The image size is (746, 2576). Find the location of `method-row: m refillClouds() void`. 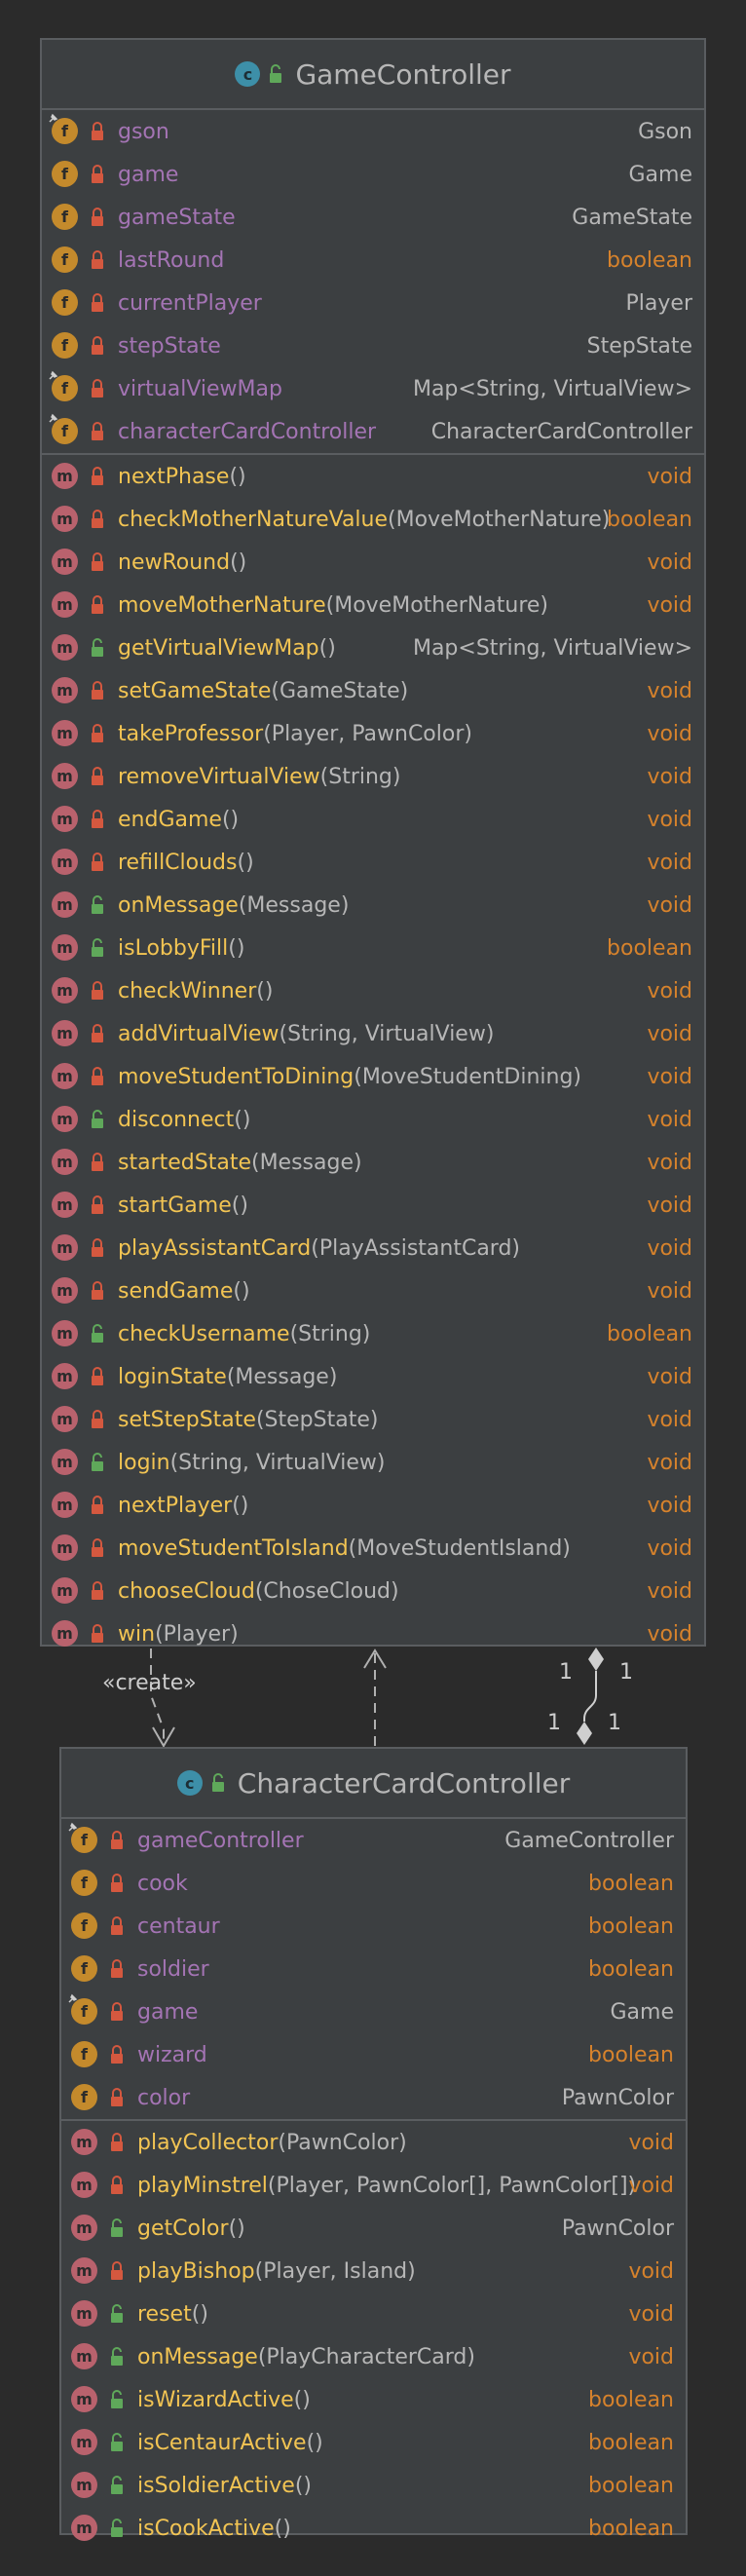

method-row: m refillClouds() void is located at coordinates (373, 862).